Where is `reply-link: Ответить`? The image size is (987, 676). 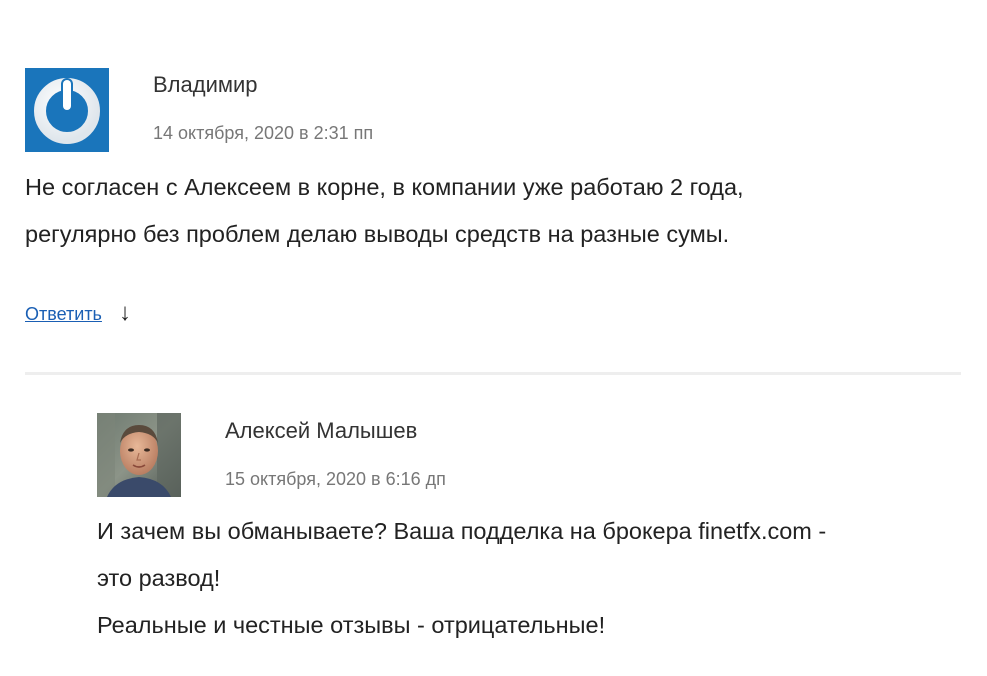 reply-link: Ответить is located at coordinates (63, 314).